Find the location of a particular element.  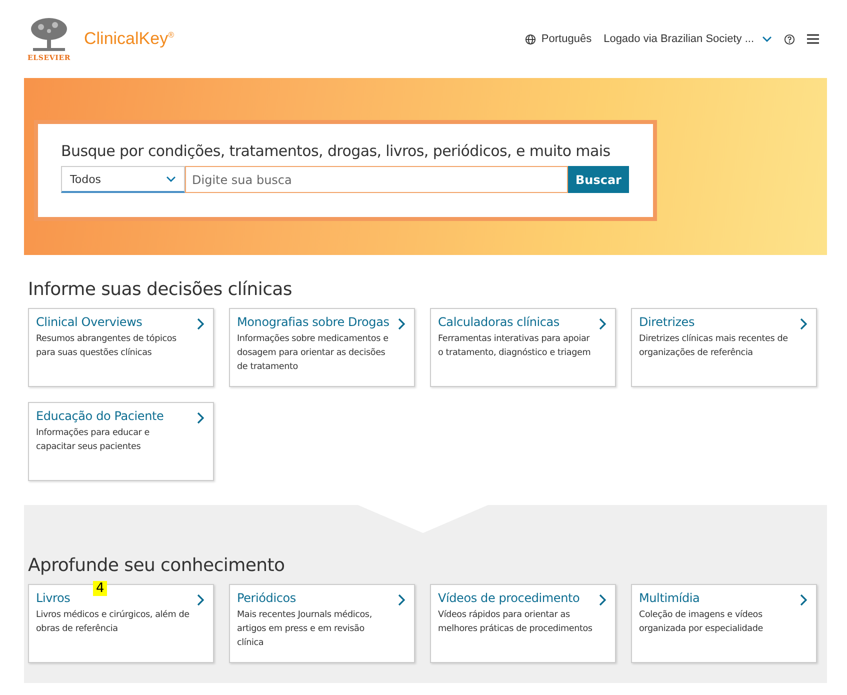

category-card: Educação do Paciente Informações para educar e capacitar seus pacientes is located at coordinates (121, 441).